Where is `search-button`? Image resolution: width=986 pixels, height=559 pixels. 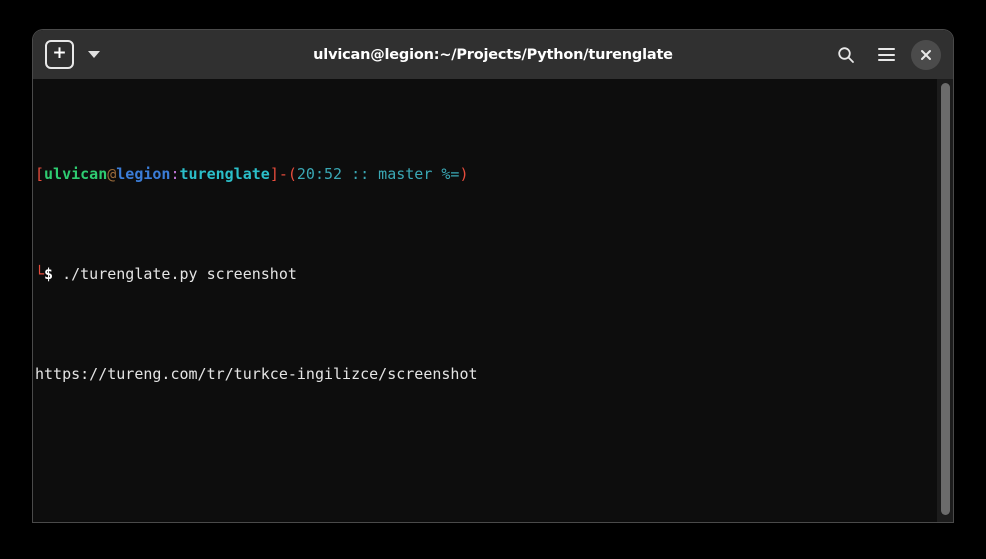
search-button is located at coordinates (846, 55).